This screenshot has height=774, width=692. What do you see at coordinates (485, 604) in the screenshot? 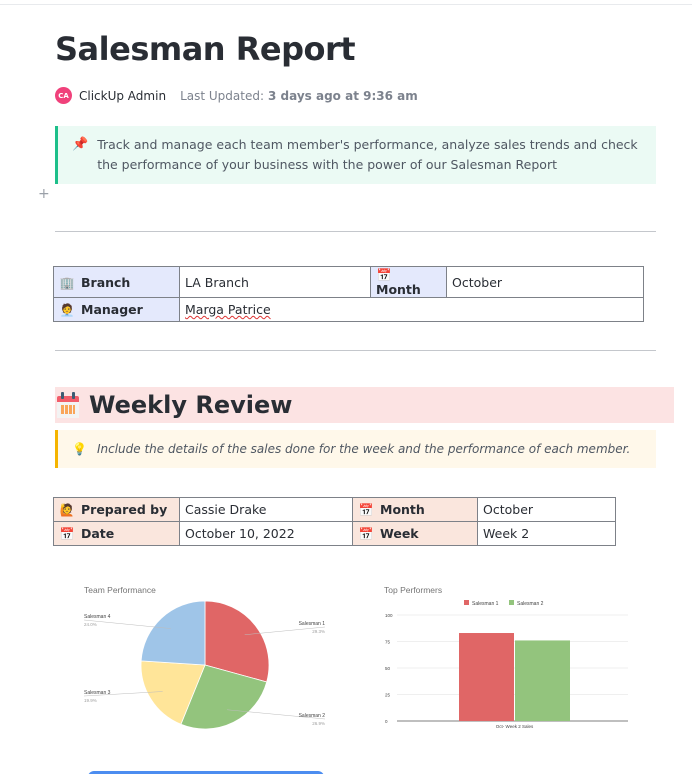
I see `legend-label: Salesman 1` at bounding box center [485, 604].